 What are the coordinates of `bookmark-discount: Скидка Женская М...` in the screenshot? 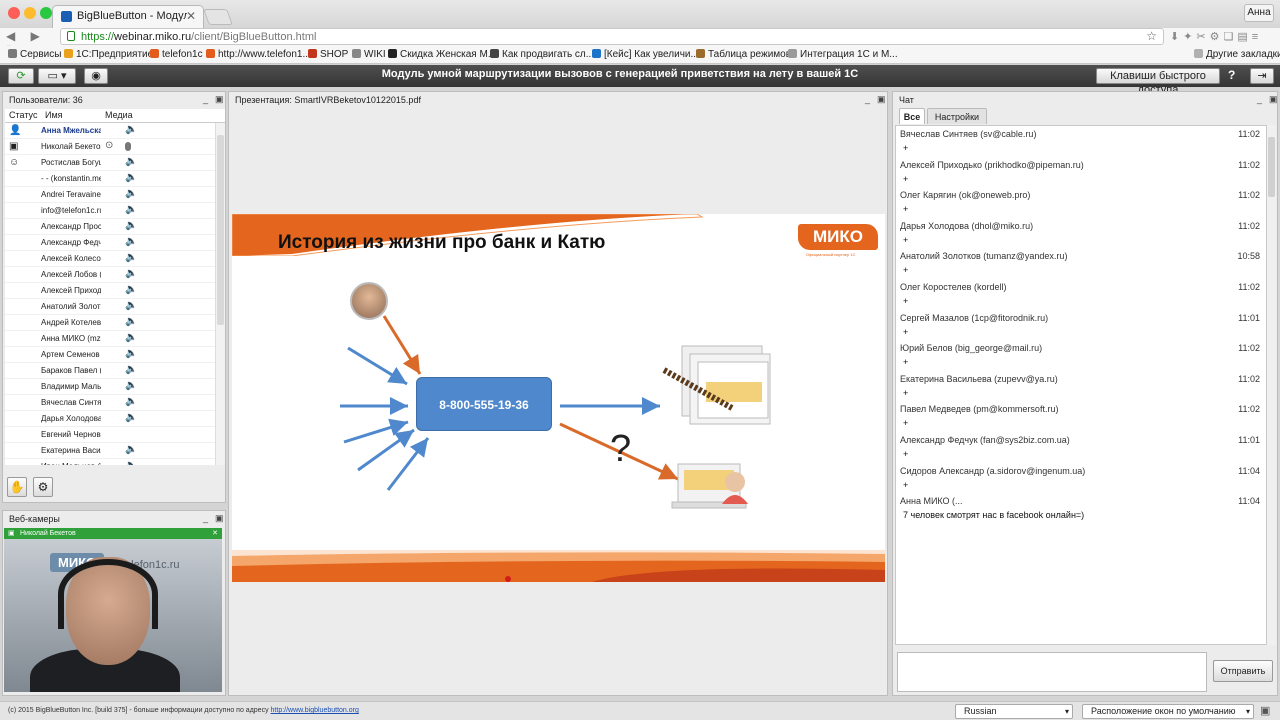 It's located at (442, 54).